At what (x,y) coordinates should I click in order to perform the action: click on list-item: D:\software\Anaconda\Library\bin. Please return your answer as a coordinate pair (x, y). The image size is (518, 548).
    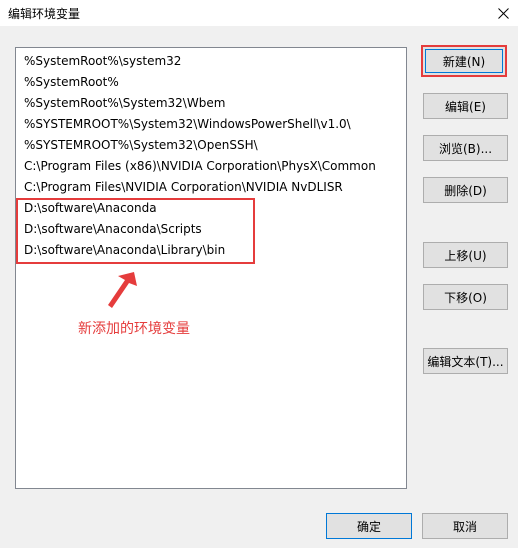
    Looking at the image, I should click on (211, 250).